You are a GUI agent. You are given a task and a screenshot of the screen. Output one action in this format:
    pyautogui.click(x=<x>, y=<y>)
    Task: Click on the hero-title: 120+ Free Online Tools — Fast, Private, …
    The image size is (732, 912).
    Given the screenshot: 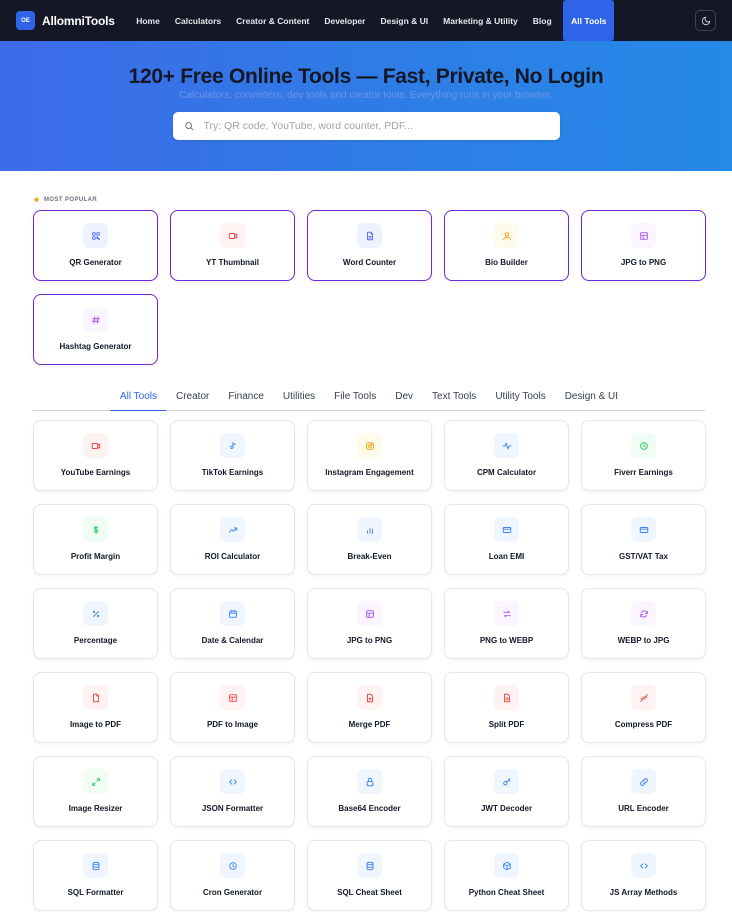 What is the action you would take?
    pyautogui.click(x=366, y=76)
    